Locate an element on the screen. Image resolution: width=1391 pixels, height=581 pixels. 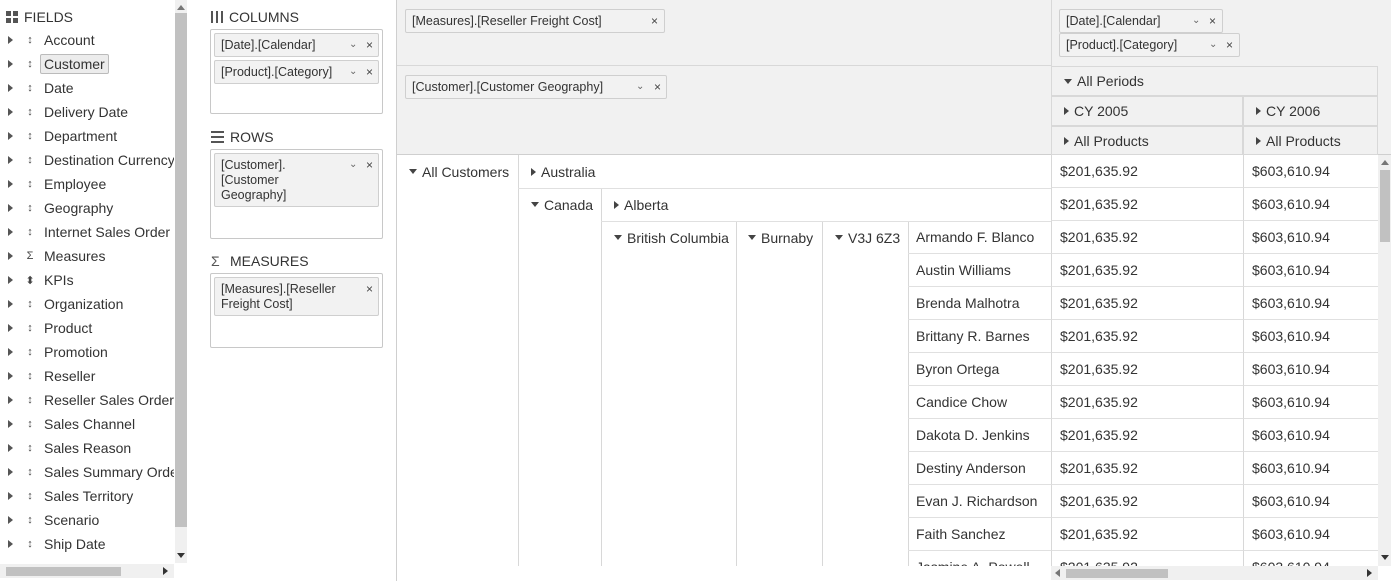
field-item: ↕ Promotion is located at coordinates (87, 352).